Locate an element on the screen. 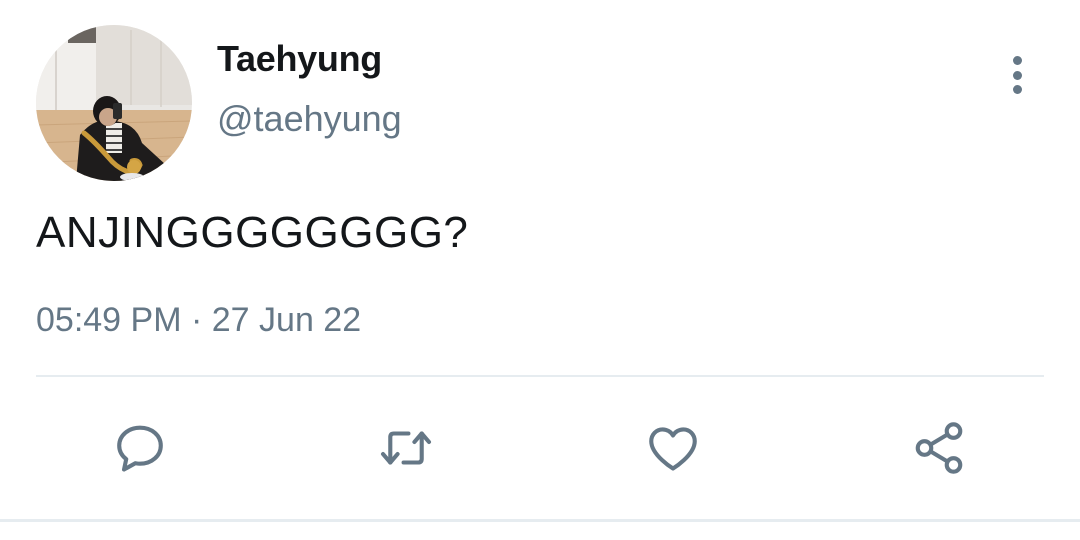 This screenshot has height=540, width=1080. divider is located at coordinates (540, 376).